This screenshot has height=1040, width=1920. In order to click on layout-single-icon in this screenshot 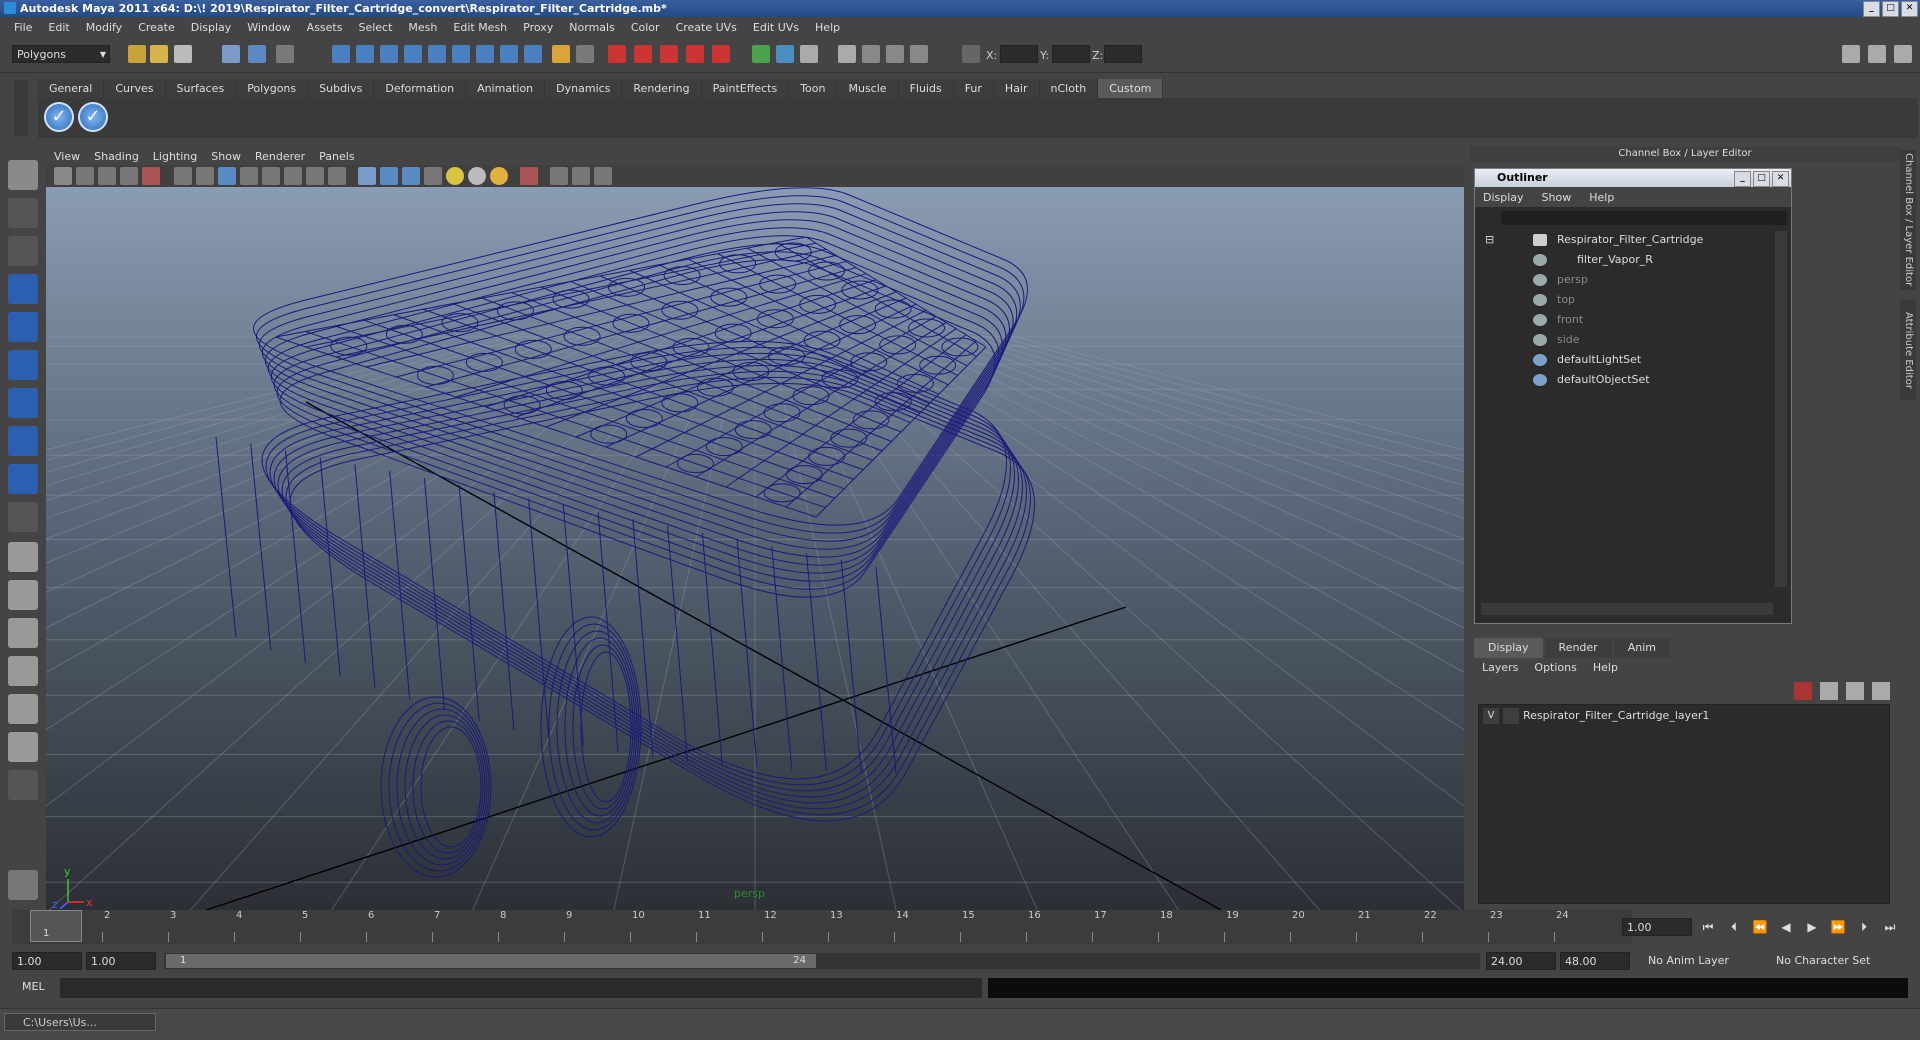, I will do `click(23, 557)`.